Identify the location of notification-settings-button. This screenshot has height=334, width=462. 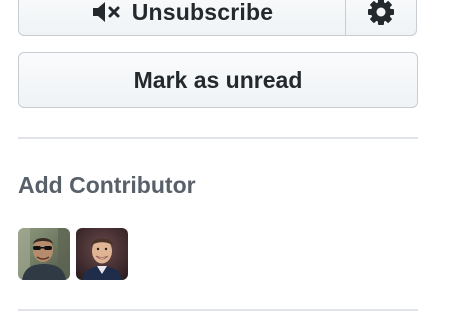
(380, 18).